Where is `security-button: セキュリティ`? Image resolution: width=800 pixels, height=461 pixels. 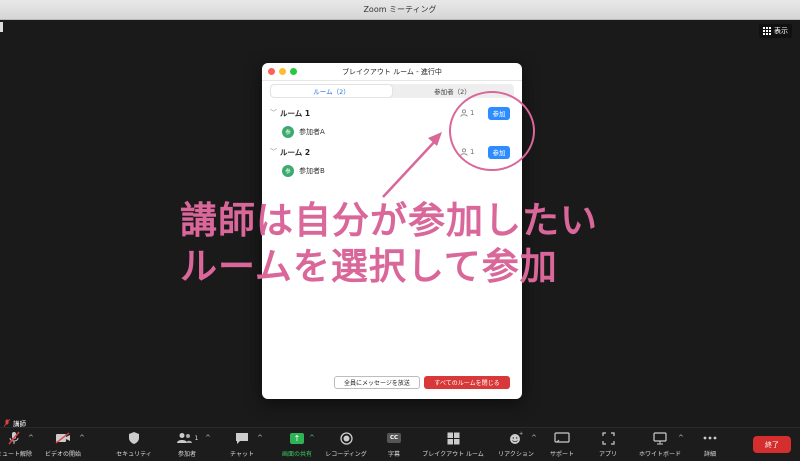 security-button: セキュリティ is located at coordinates (134, 444).